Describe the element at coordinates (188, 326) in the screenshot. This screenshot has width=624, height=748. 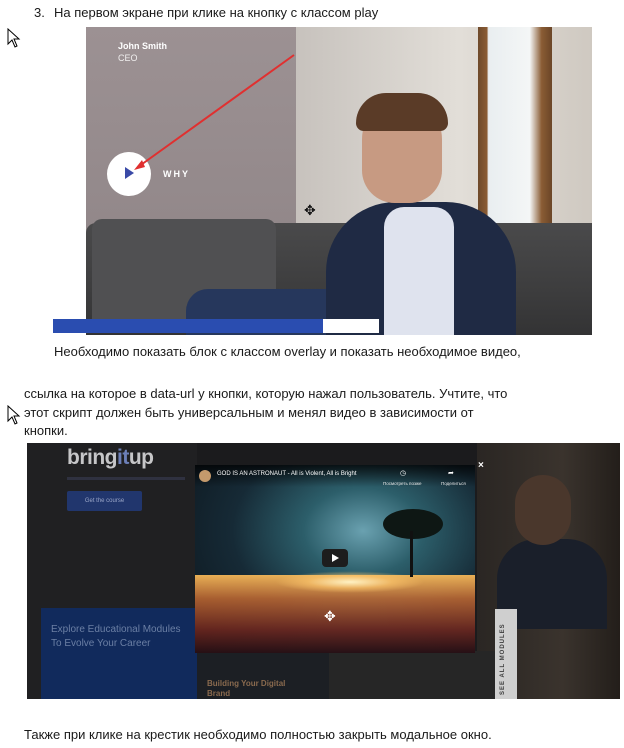
I see `progress-bar` at that location.